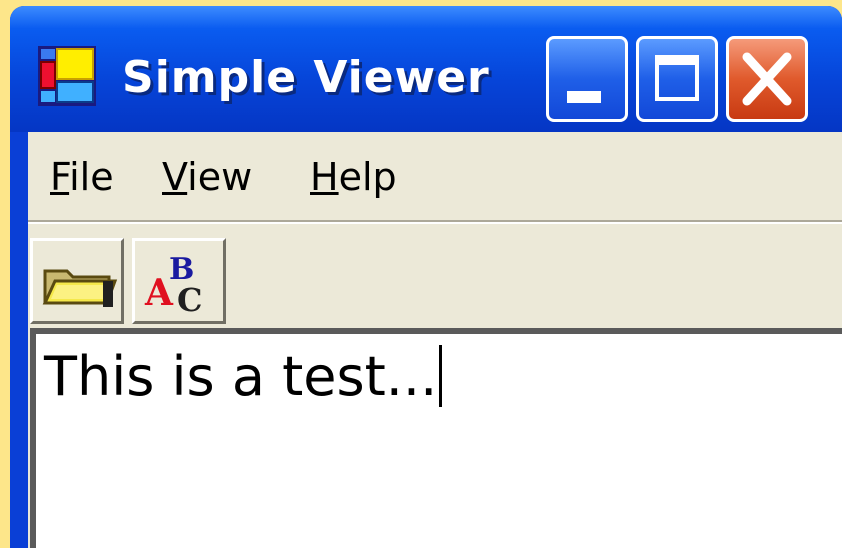 This screenshot has width=842, height=548. I want to click on menu-help: Help, so click(353, 177).